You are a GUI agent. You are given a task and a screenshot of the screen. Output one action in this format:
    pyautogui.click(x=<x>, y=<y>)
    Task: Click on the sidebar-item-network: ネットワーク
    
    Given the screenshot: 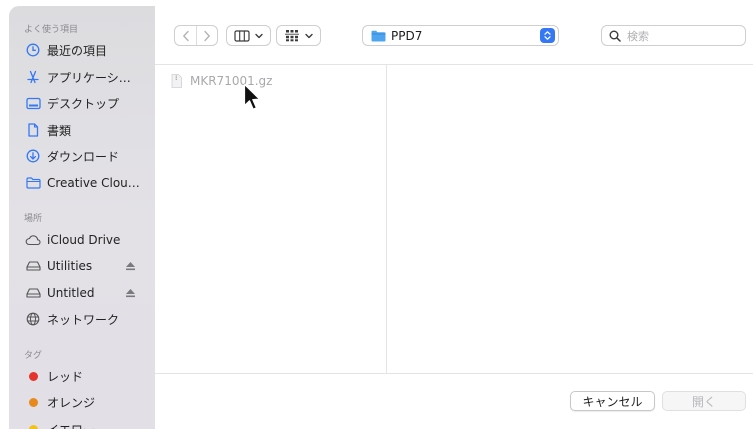 What is the action you would take?
    pyautogui.click(x=89, y=319)
    